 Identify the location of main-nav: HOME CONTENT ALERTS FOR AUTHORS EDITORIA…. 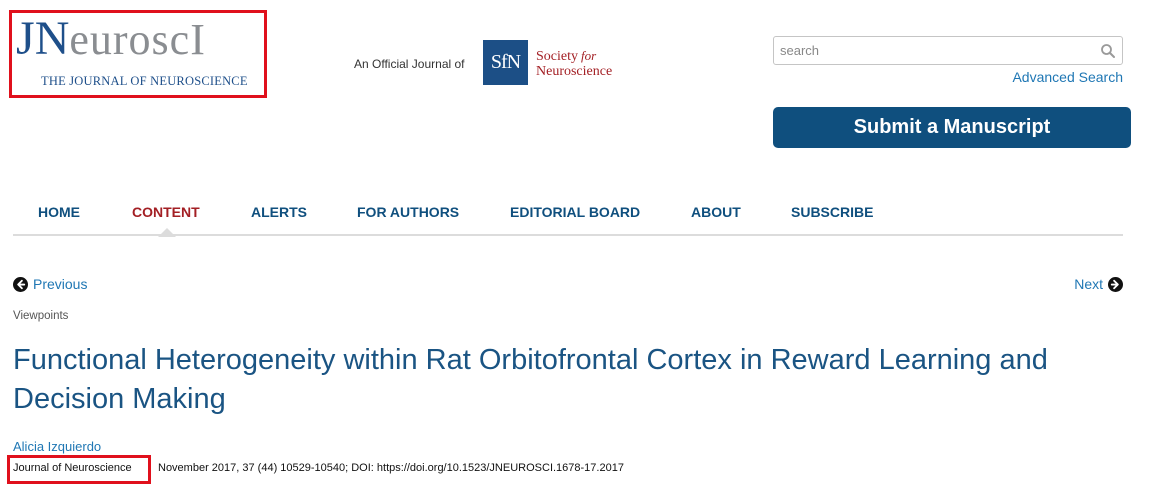
(568, 220).